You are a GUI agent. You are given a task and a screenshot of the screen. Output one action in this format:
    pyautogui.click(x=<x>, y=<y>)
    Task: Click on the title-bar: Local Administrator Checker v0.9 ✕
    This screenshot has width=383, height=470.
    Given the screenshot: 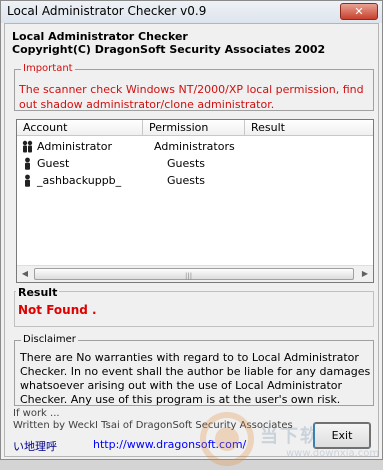 What is the action you would take?
    pyautogui.click(x=191, y=12)
    